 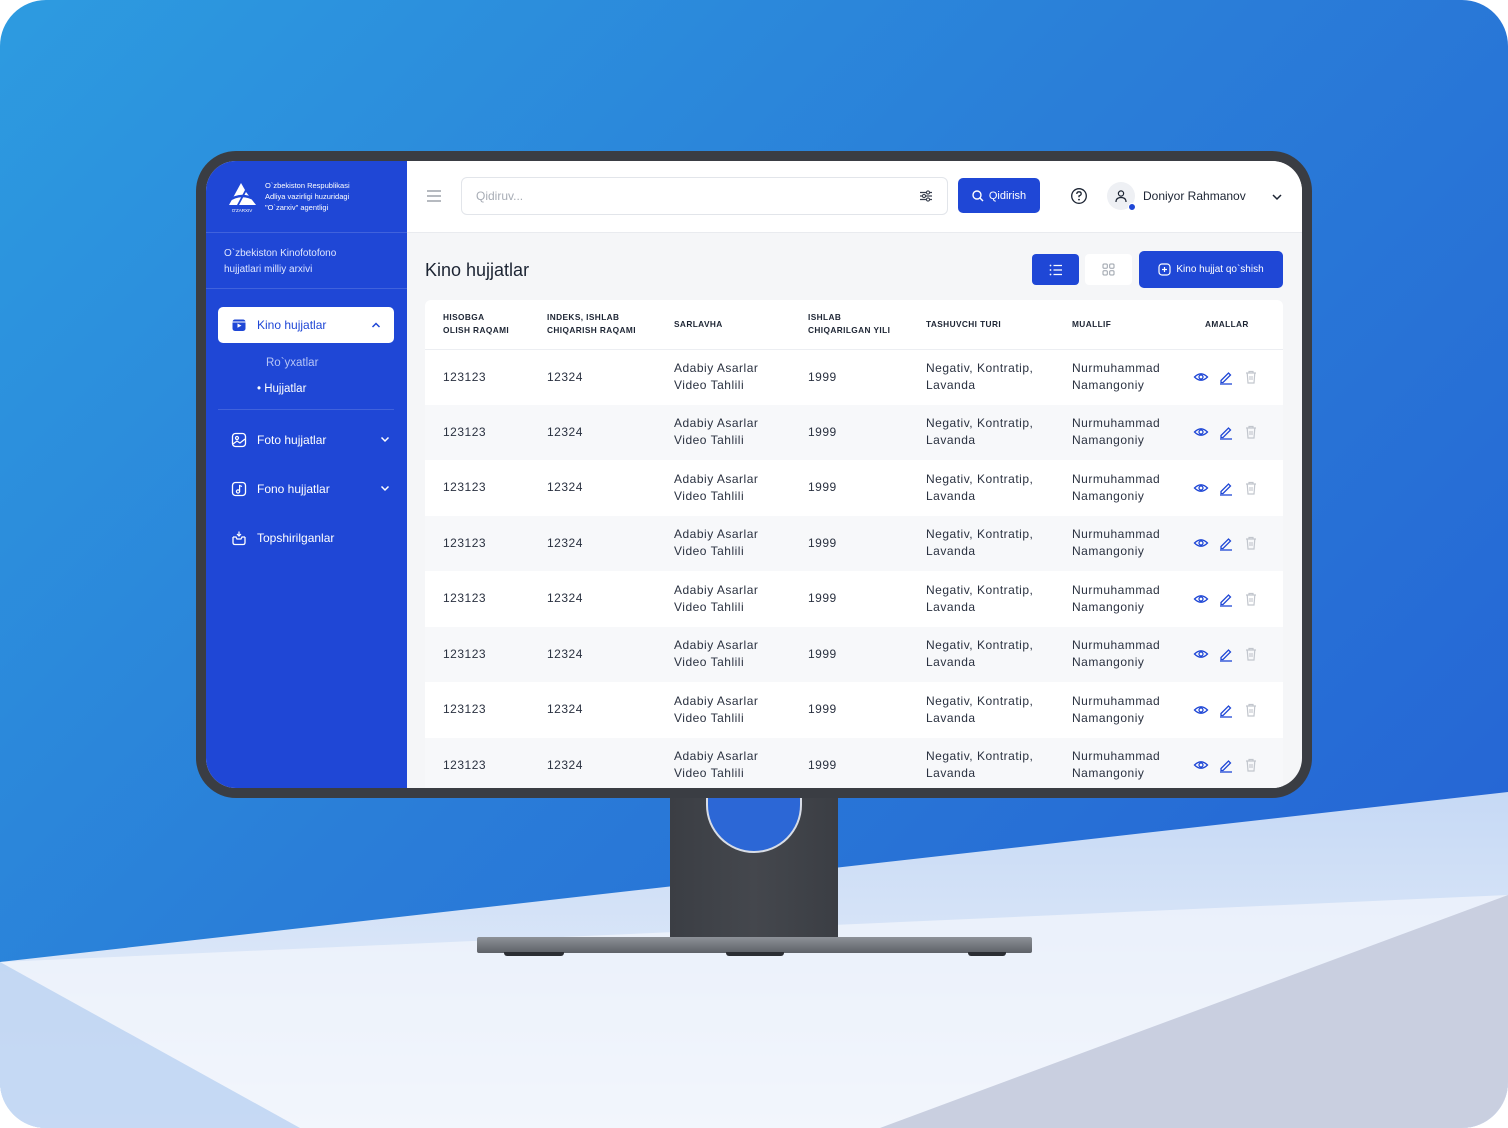 What do you see at coordinates (610, 432) in the screenshot?
I see `cell-indeks: 12324` at bounding box center [610, 432].